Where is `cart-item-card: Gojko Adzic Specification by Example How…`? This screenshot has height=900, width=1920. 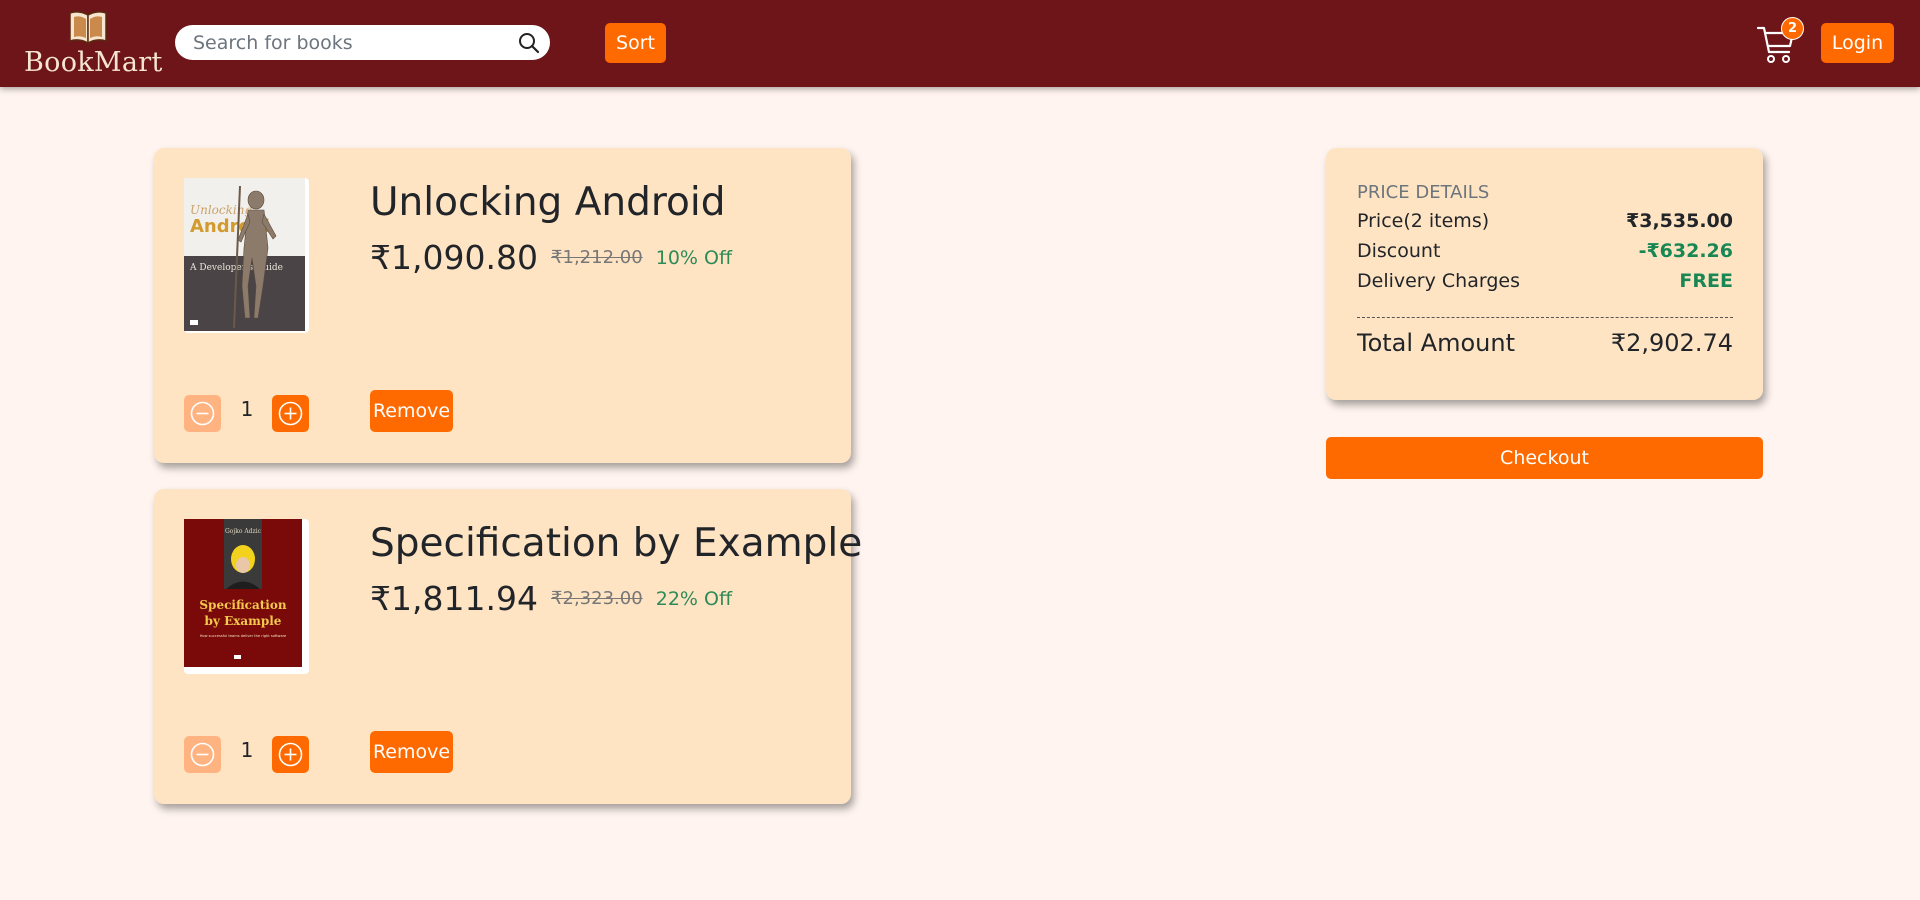
cart-item-card: Gojko Adzic Specification by Example How… is located at coordinates (508, 646).